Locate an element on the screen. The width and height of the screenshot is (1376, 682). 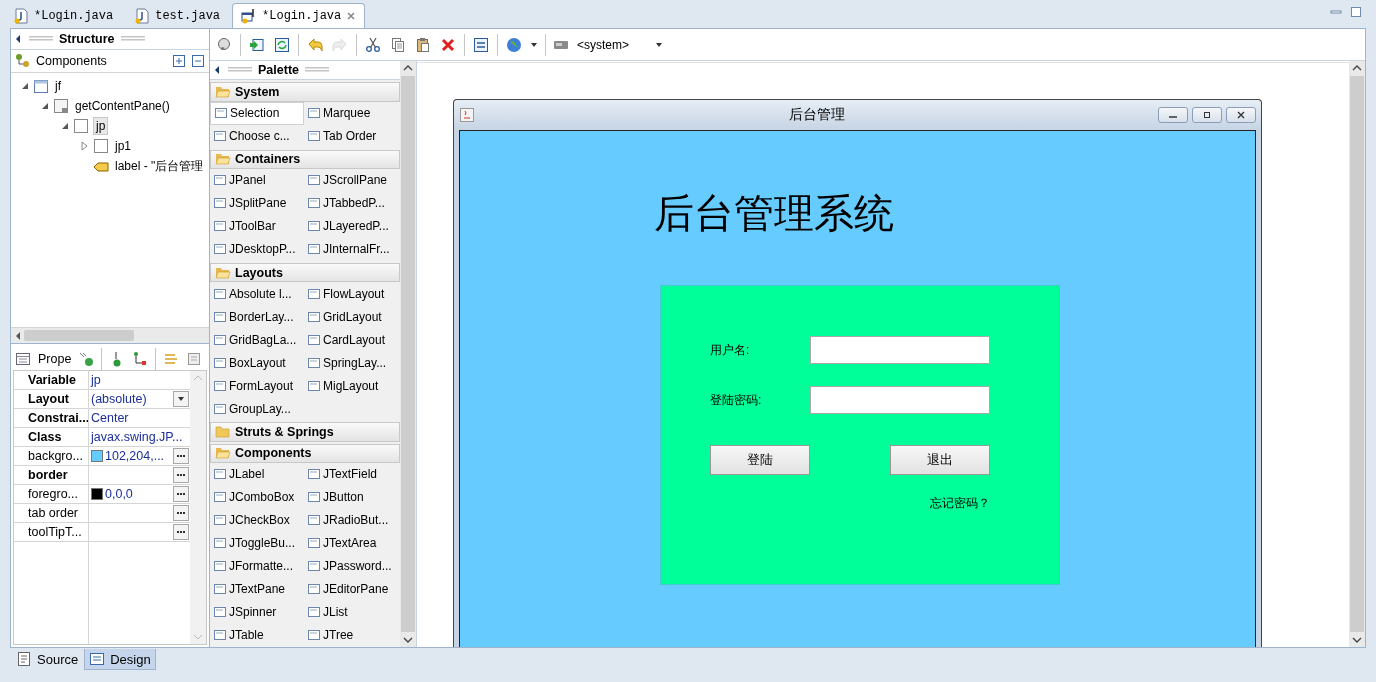
property-value: (absolute) is located at coordinates (119, 399).